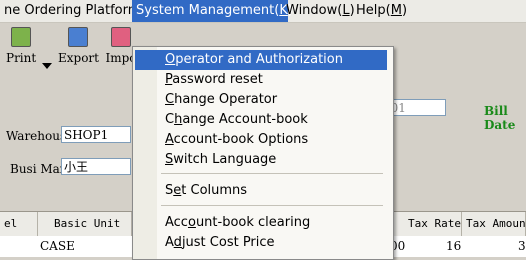 The image size is (526, 260). What do you see at coordinates (261, 243) in the screenshot?
I see `menu-item-adjust-cost-price: Adjust Cost Price` at bounding box center [261, 243].